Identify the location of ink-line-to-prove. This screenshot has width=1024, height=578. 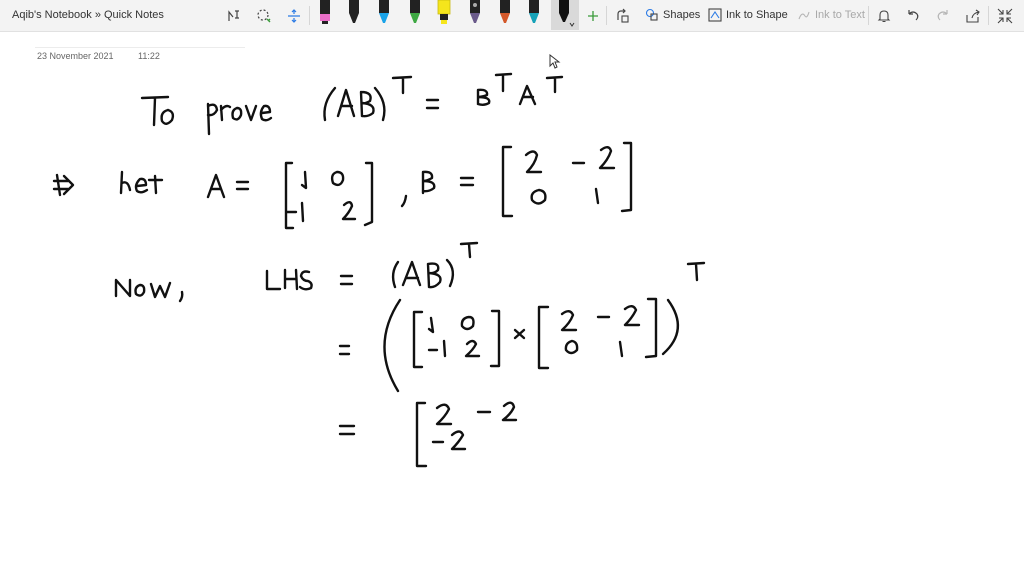
(352, 104).